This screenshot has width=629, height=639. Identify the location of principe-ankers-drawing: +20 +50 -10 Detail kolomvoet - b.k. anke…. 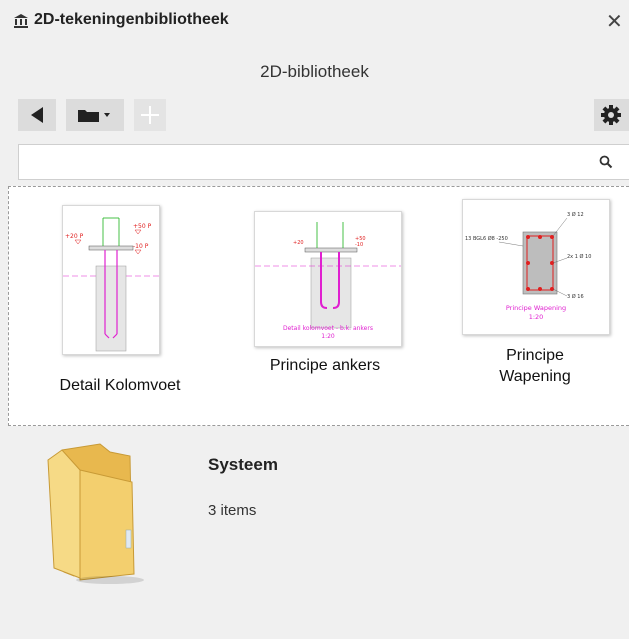
(328, 281).